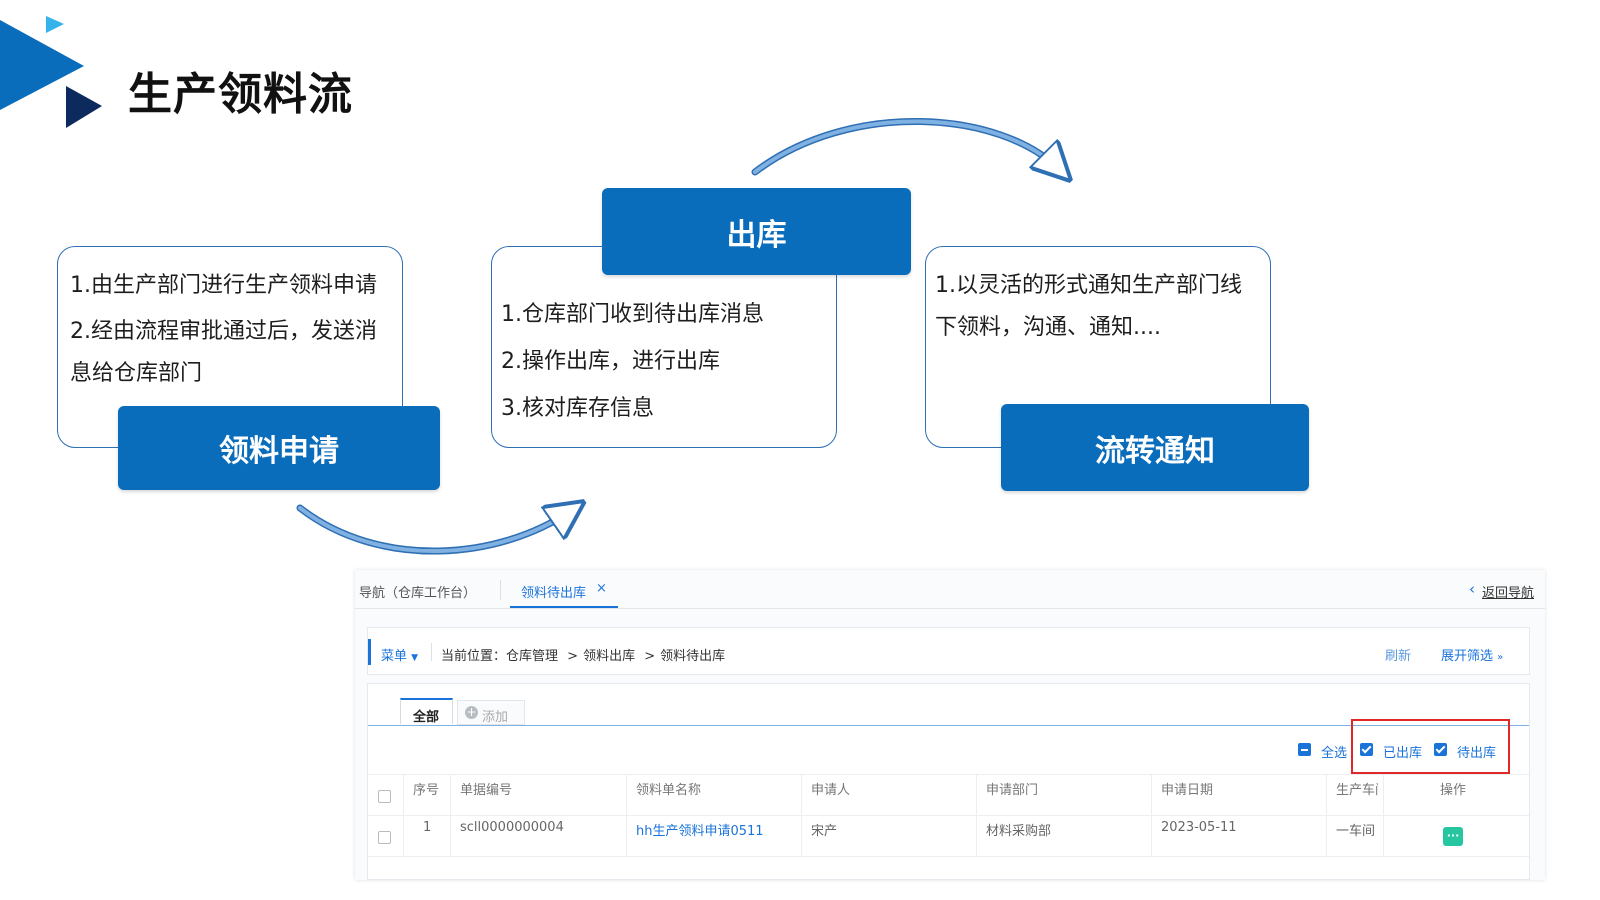  Describe the element at coordinates (1019, 831) in the screenshot. I see `cell-dept: 材料采购部` at that location.